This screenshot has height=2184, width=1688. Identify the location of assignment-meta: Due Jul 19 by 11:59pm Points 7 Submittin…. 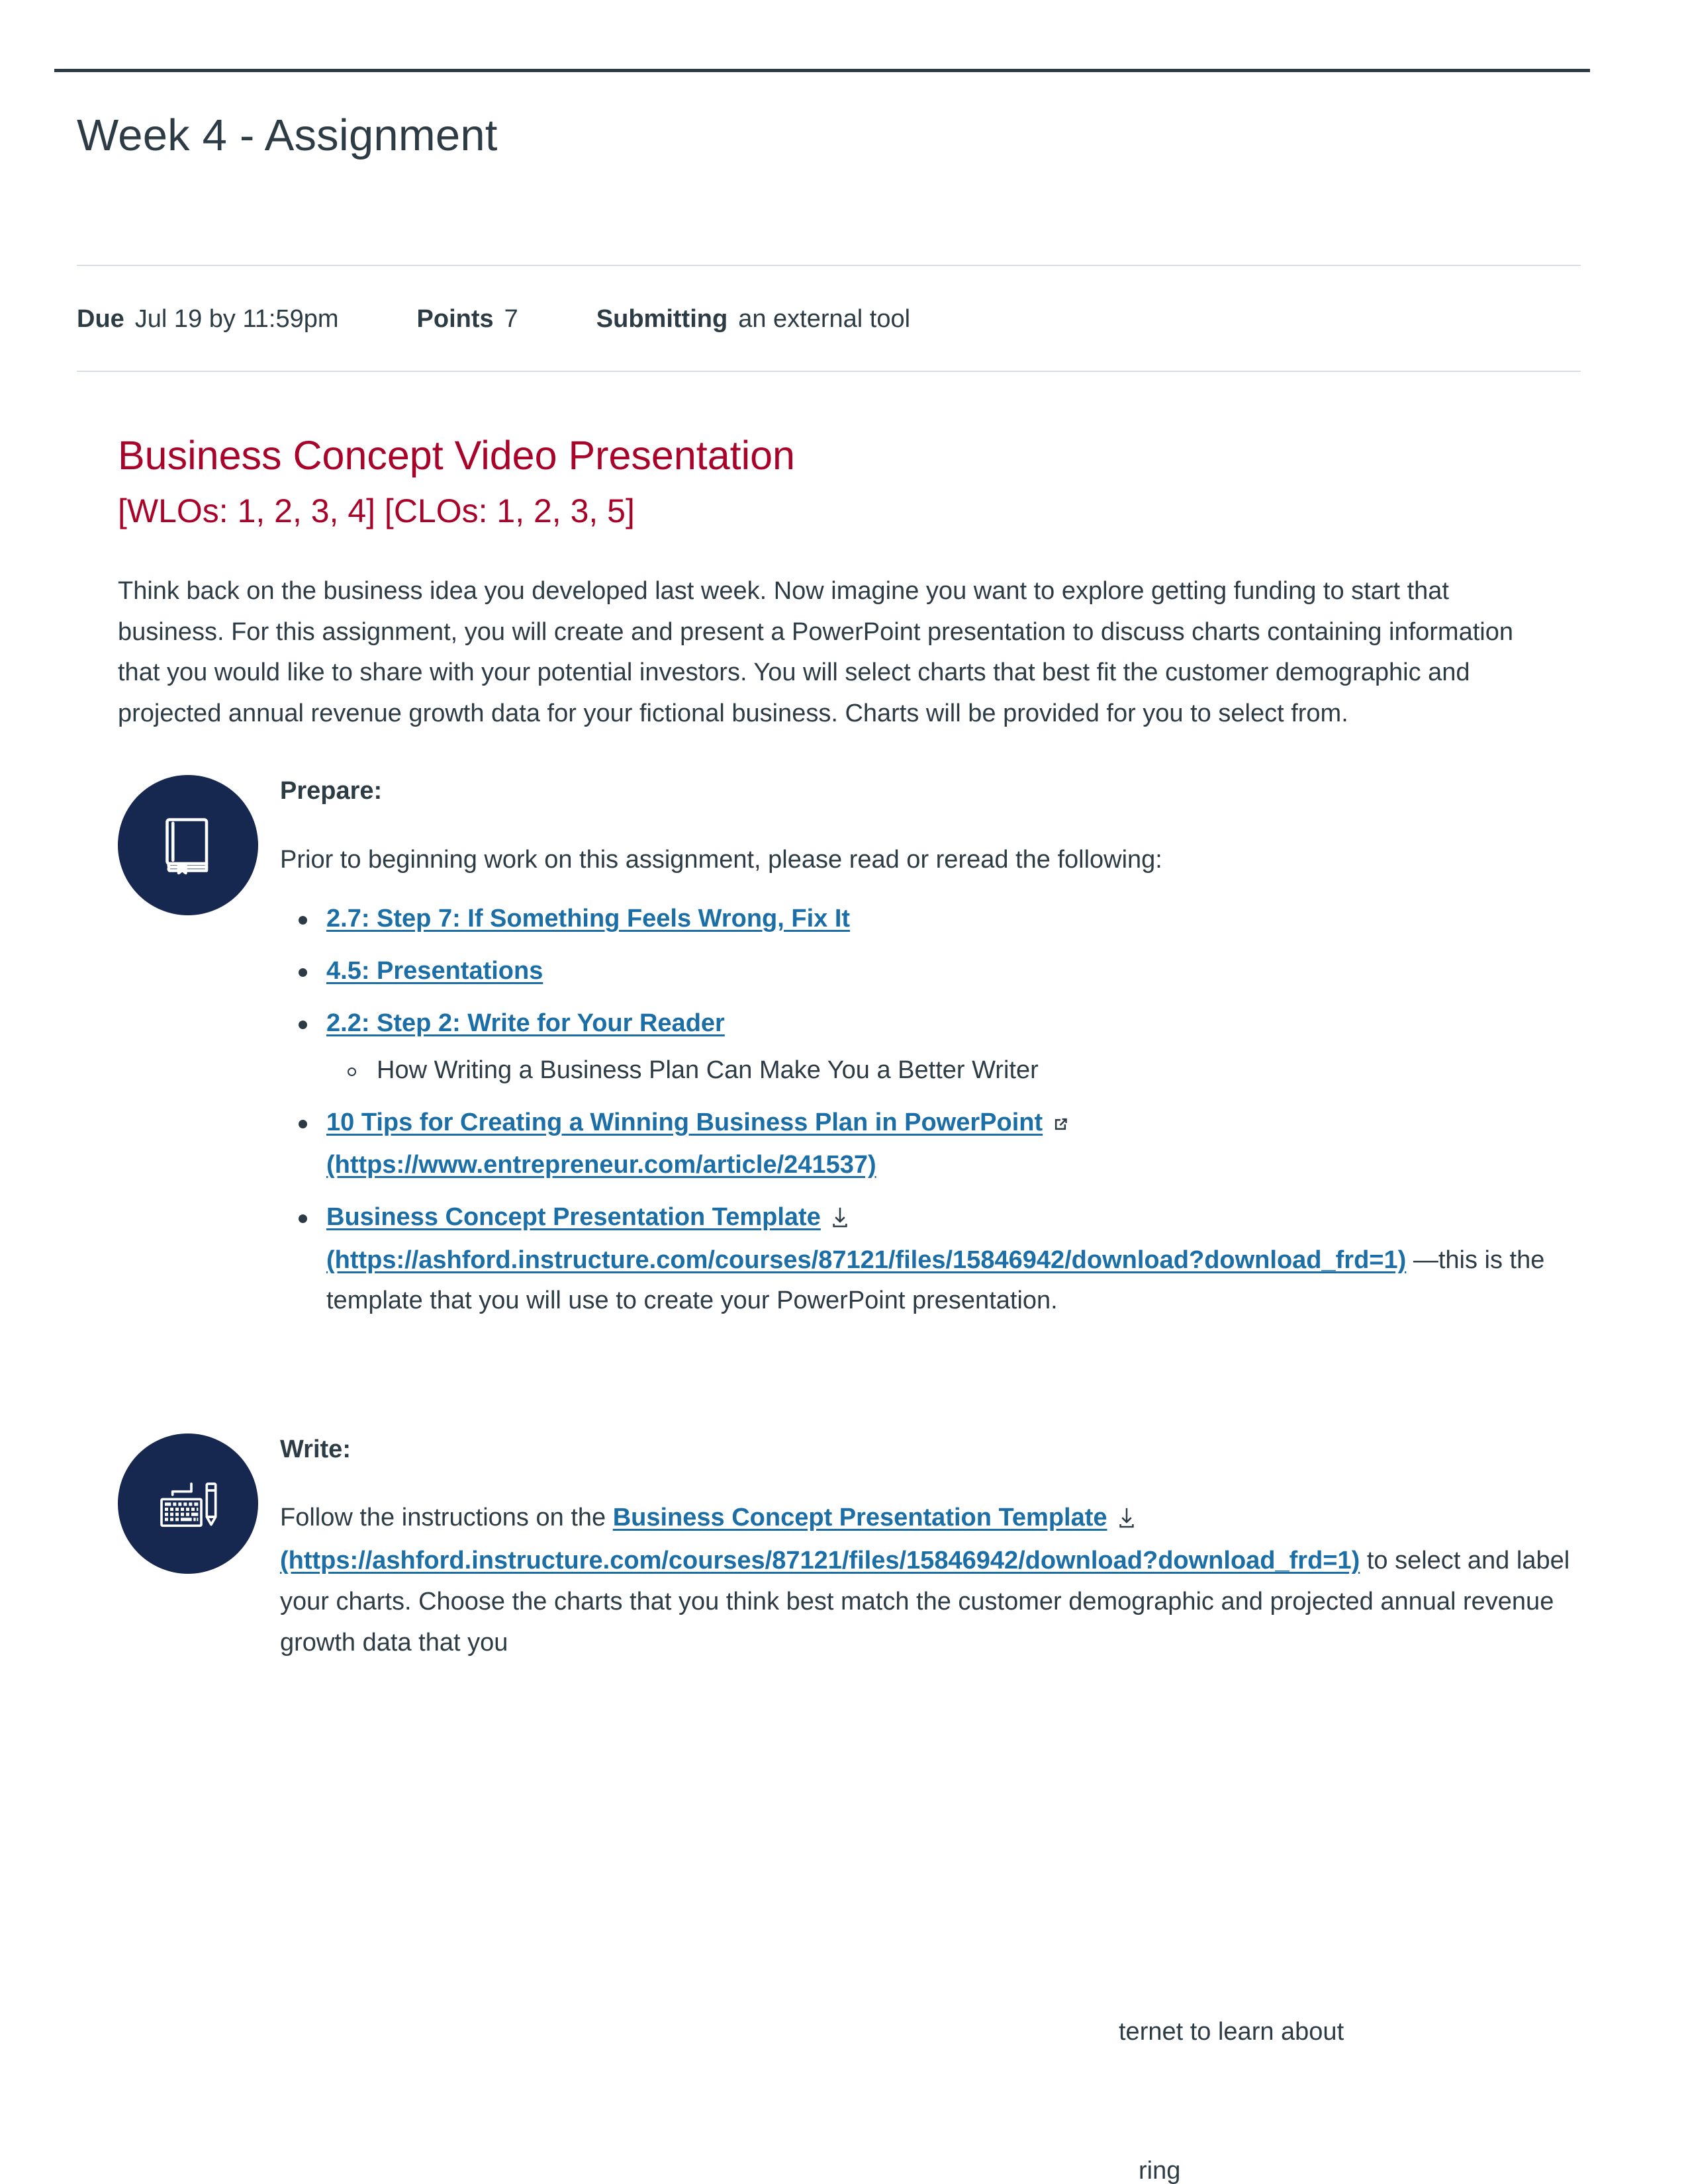
(493, 319).